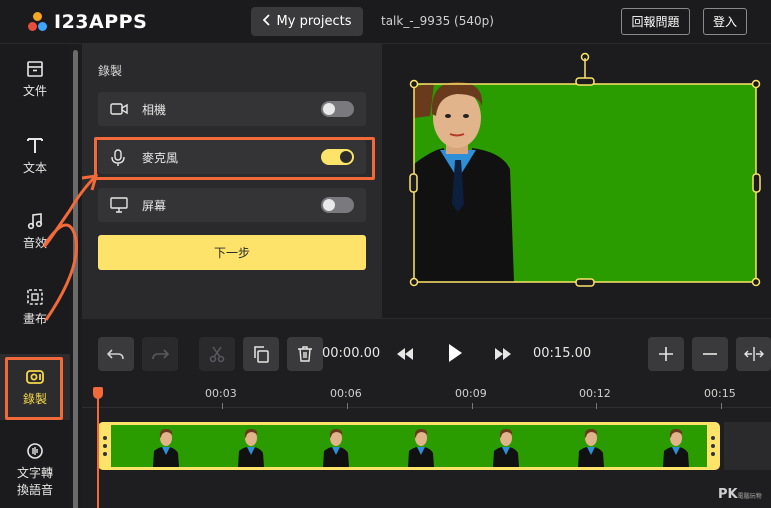  Describe the element at coordinates (38, 22) in the screenshot. I see `logo-icon` at that location.